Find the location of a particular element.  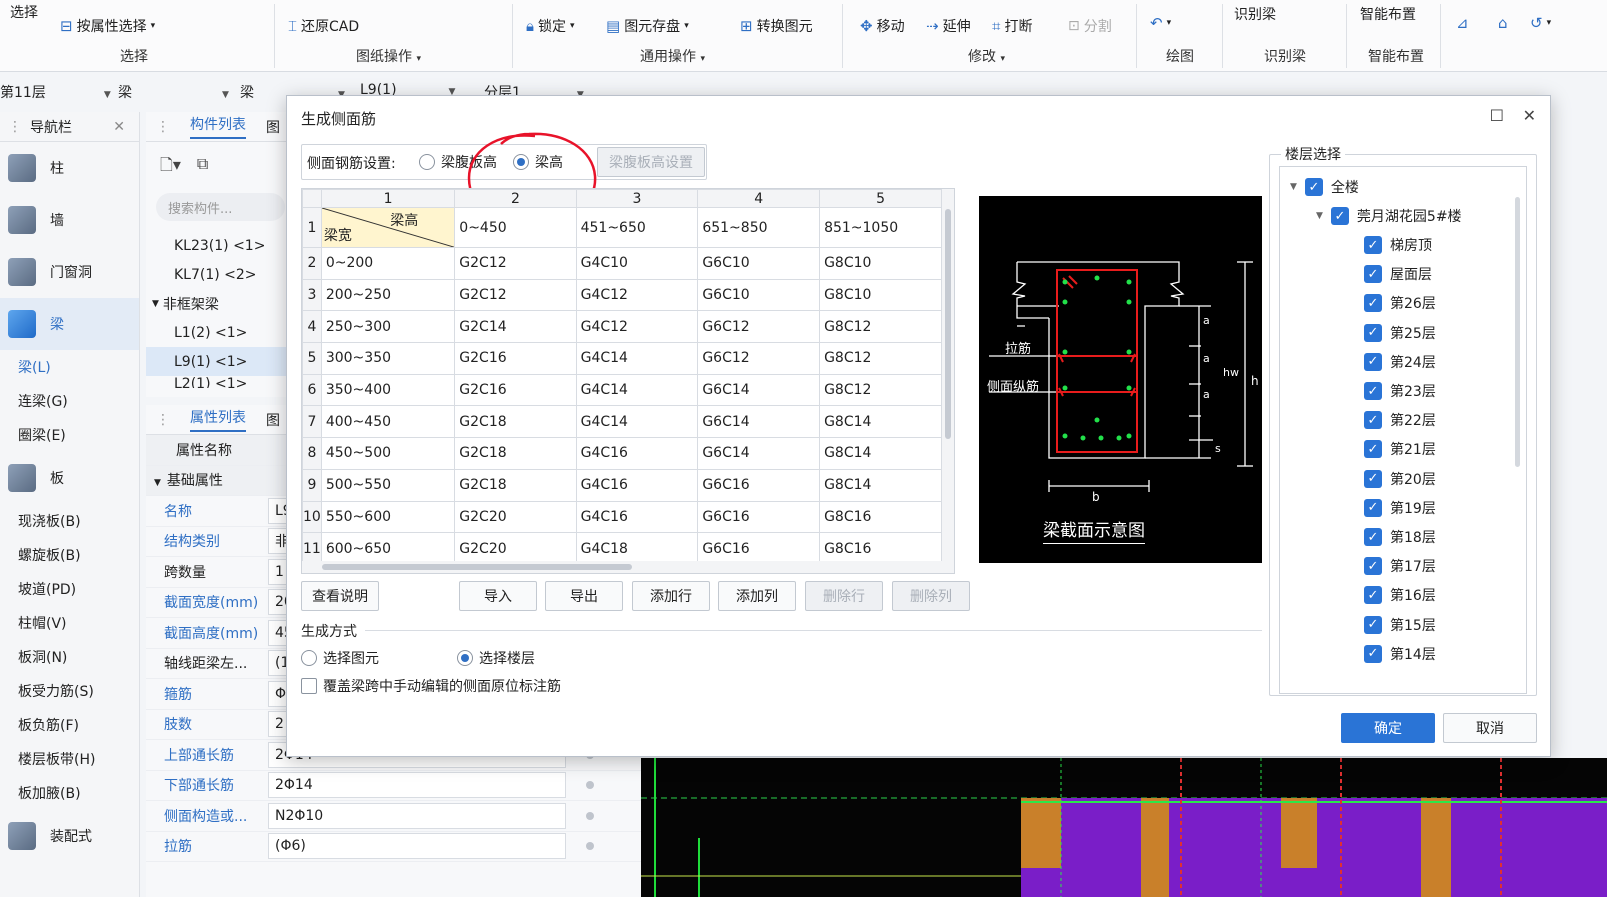

table-cell: 300~350 is located at coordinates (388, 358).